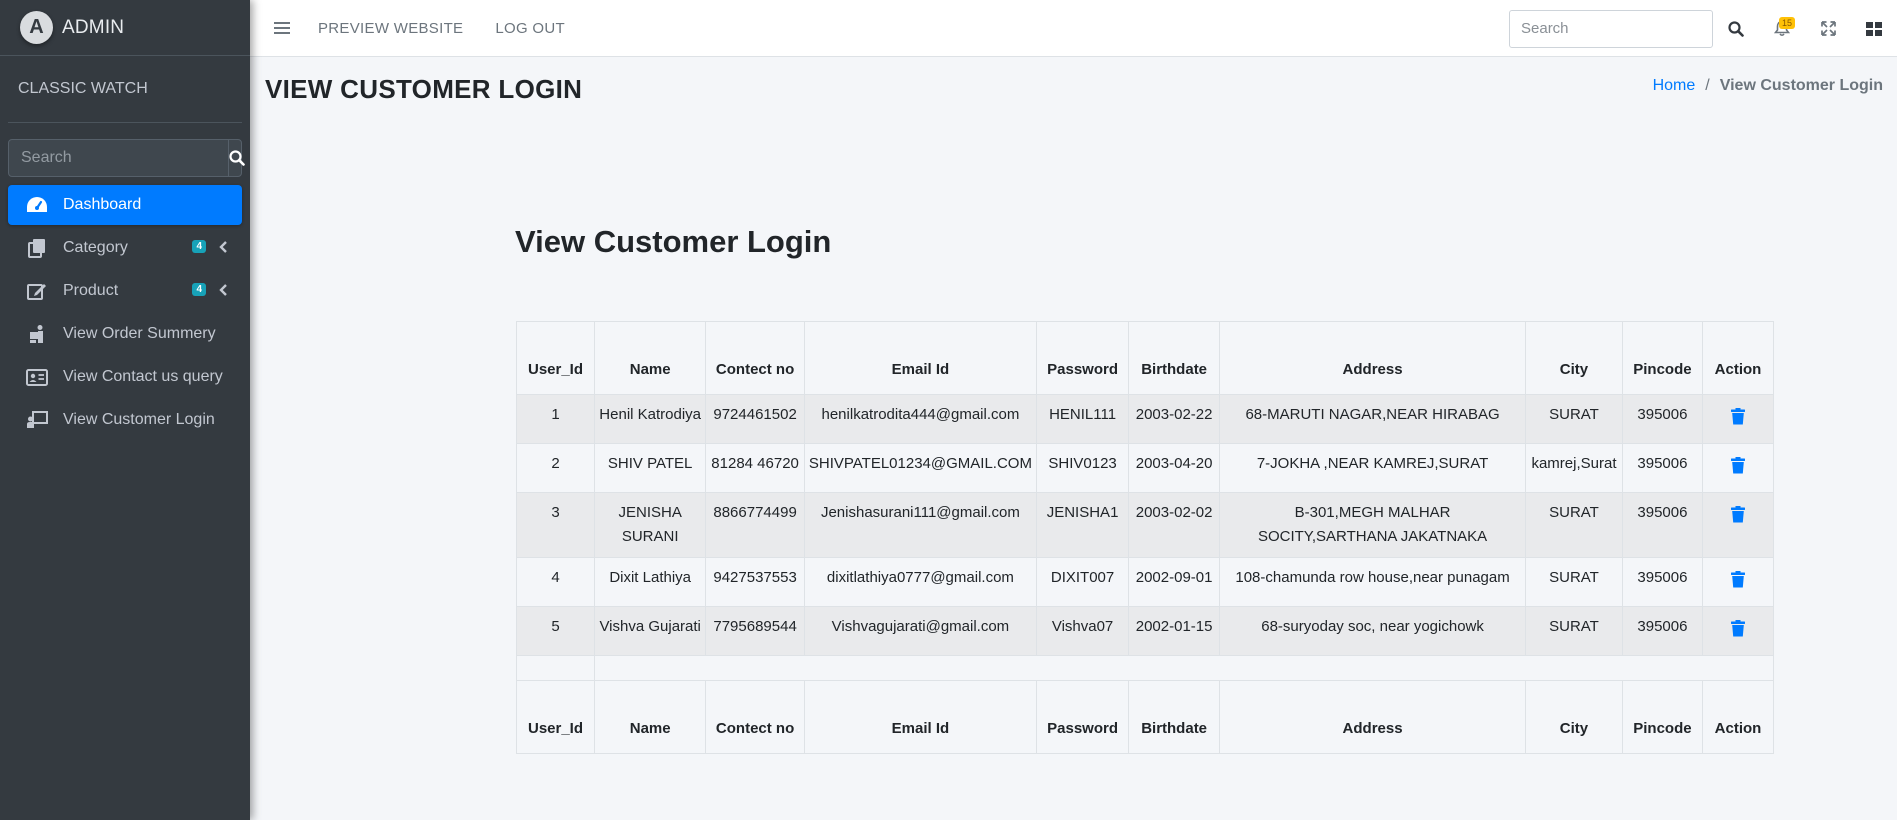 This screenshot has height=820, width=1897. I want to click on breadcrumb-current: View Customer Login, so click(1801, 85).